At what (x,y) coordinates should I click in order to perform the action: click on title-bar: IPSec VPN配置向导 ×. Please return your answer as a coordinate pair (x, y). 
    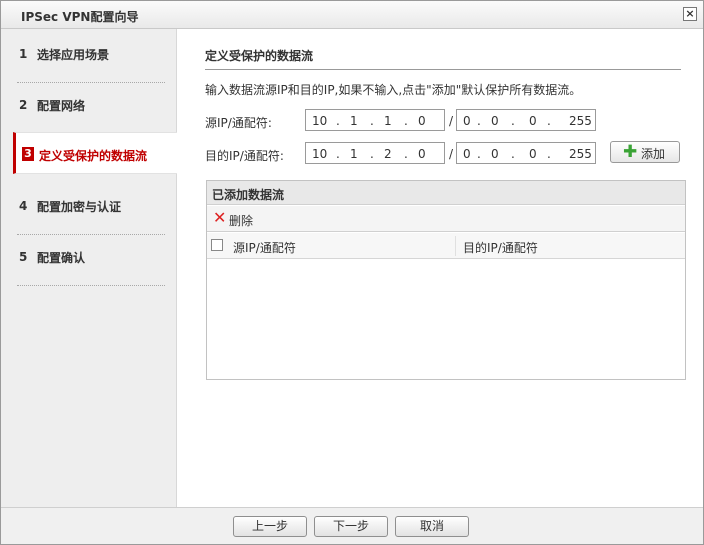
    Looking at the image, I should click on (352, 15).